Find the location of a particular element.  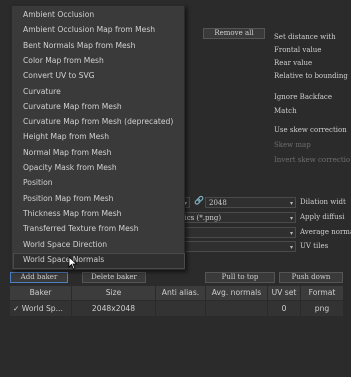

menu-item: Position Map from Mesh is located at coordinates (68, 198).